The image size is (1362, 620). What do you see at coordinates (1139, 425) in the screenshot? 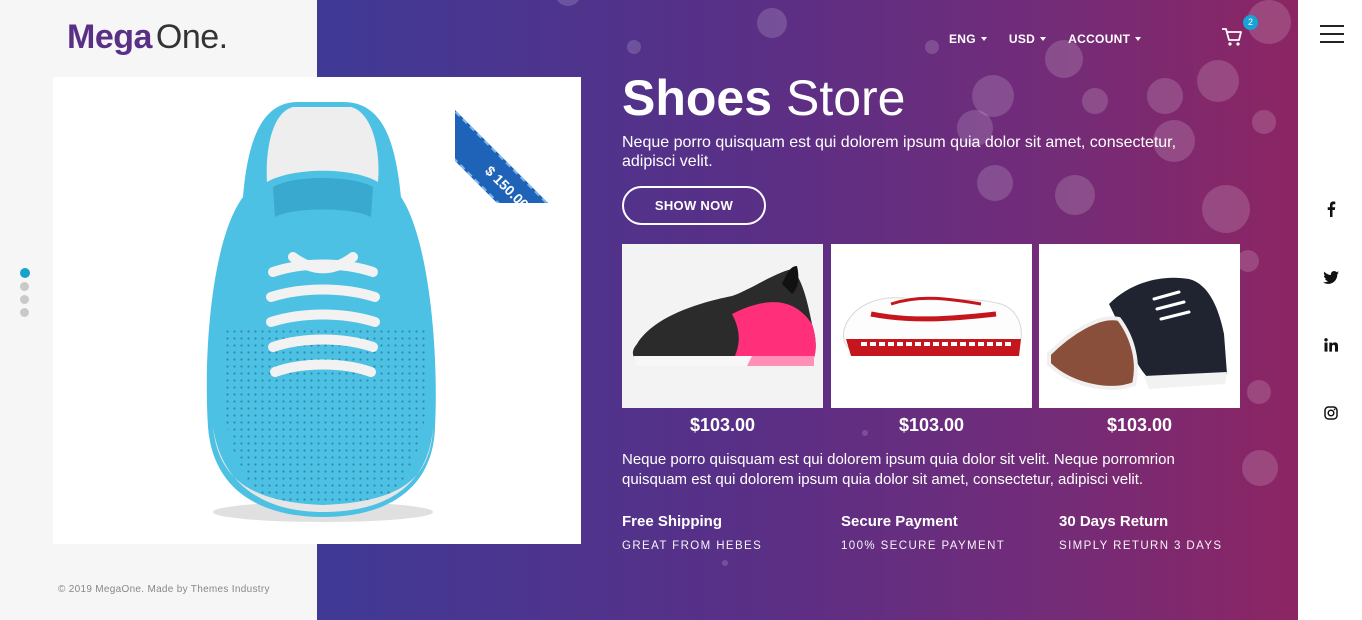
I see `product-price-3: $103.00` at bounding box center [1139, 425].